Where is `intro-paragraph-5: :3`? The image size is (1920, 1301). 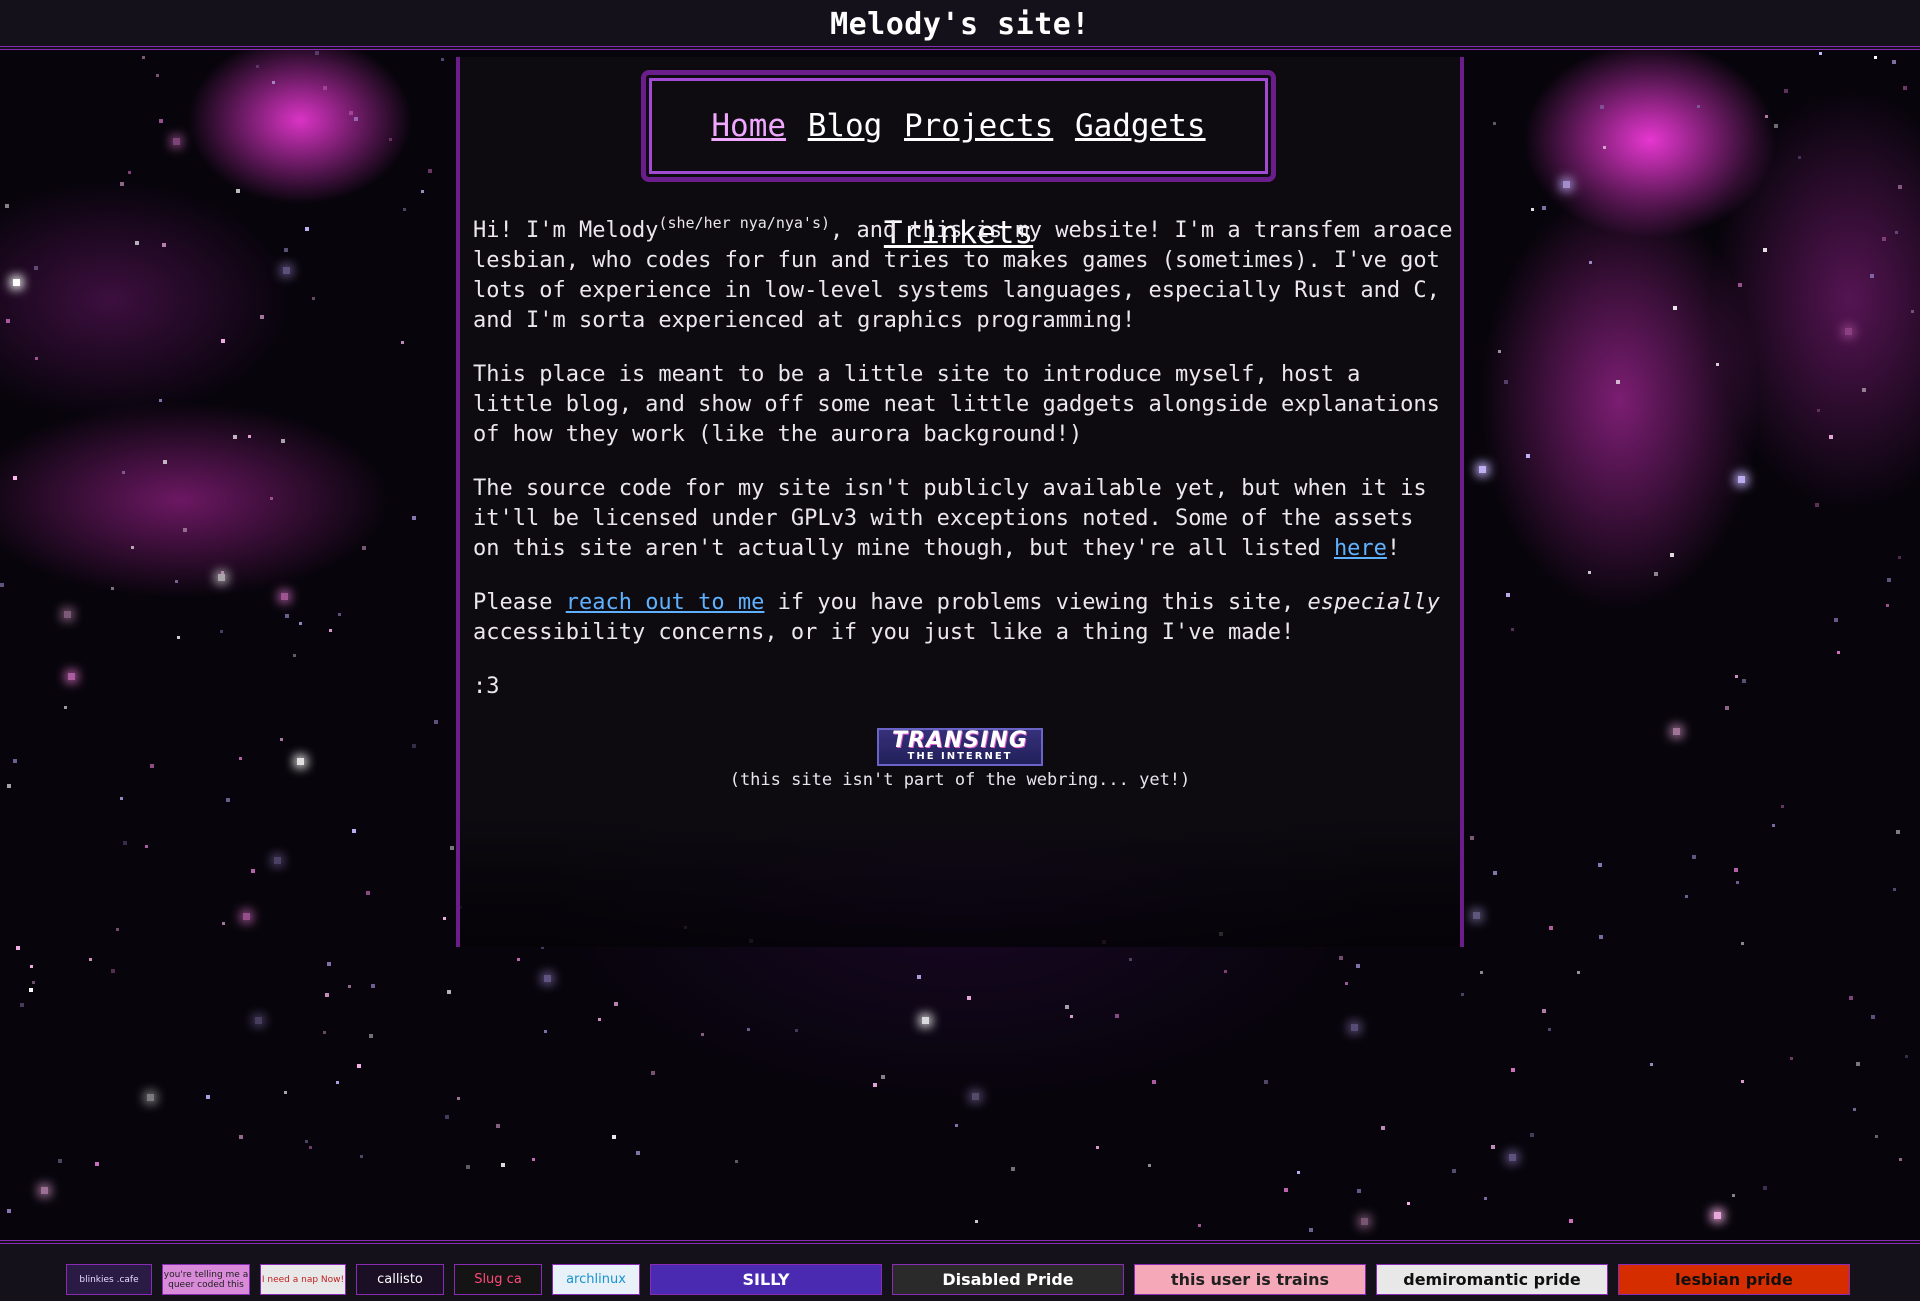
intro-paragraph-5: :3 is located at coordinates (486, 686).